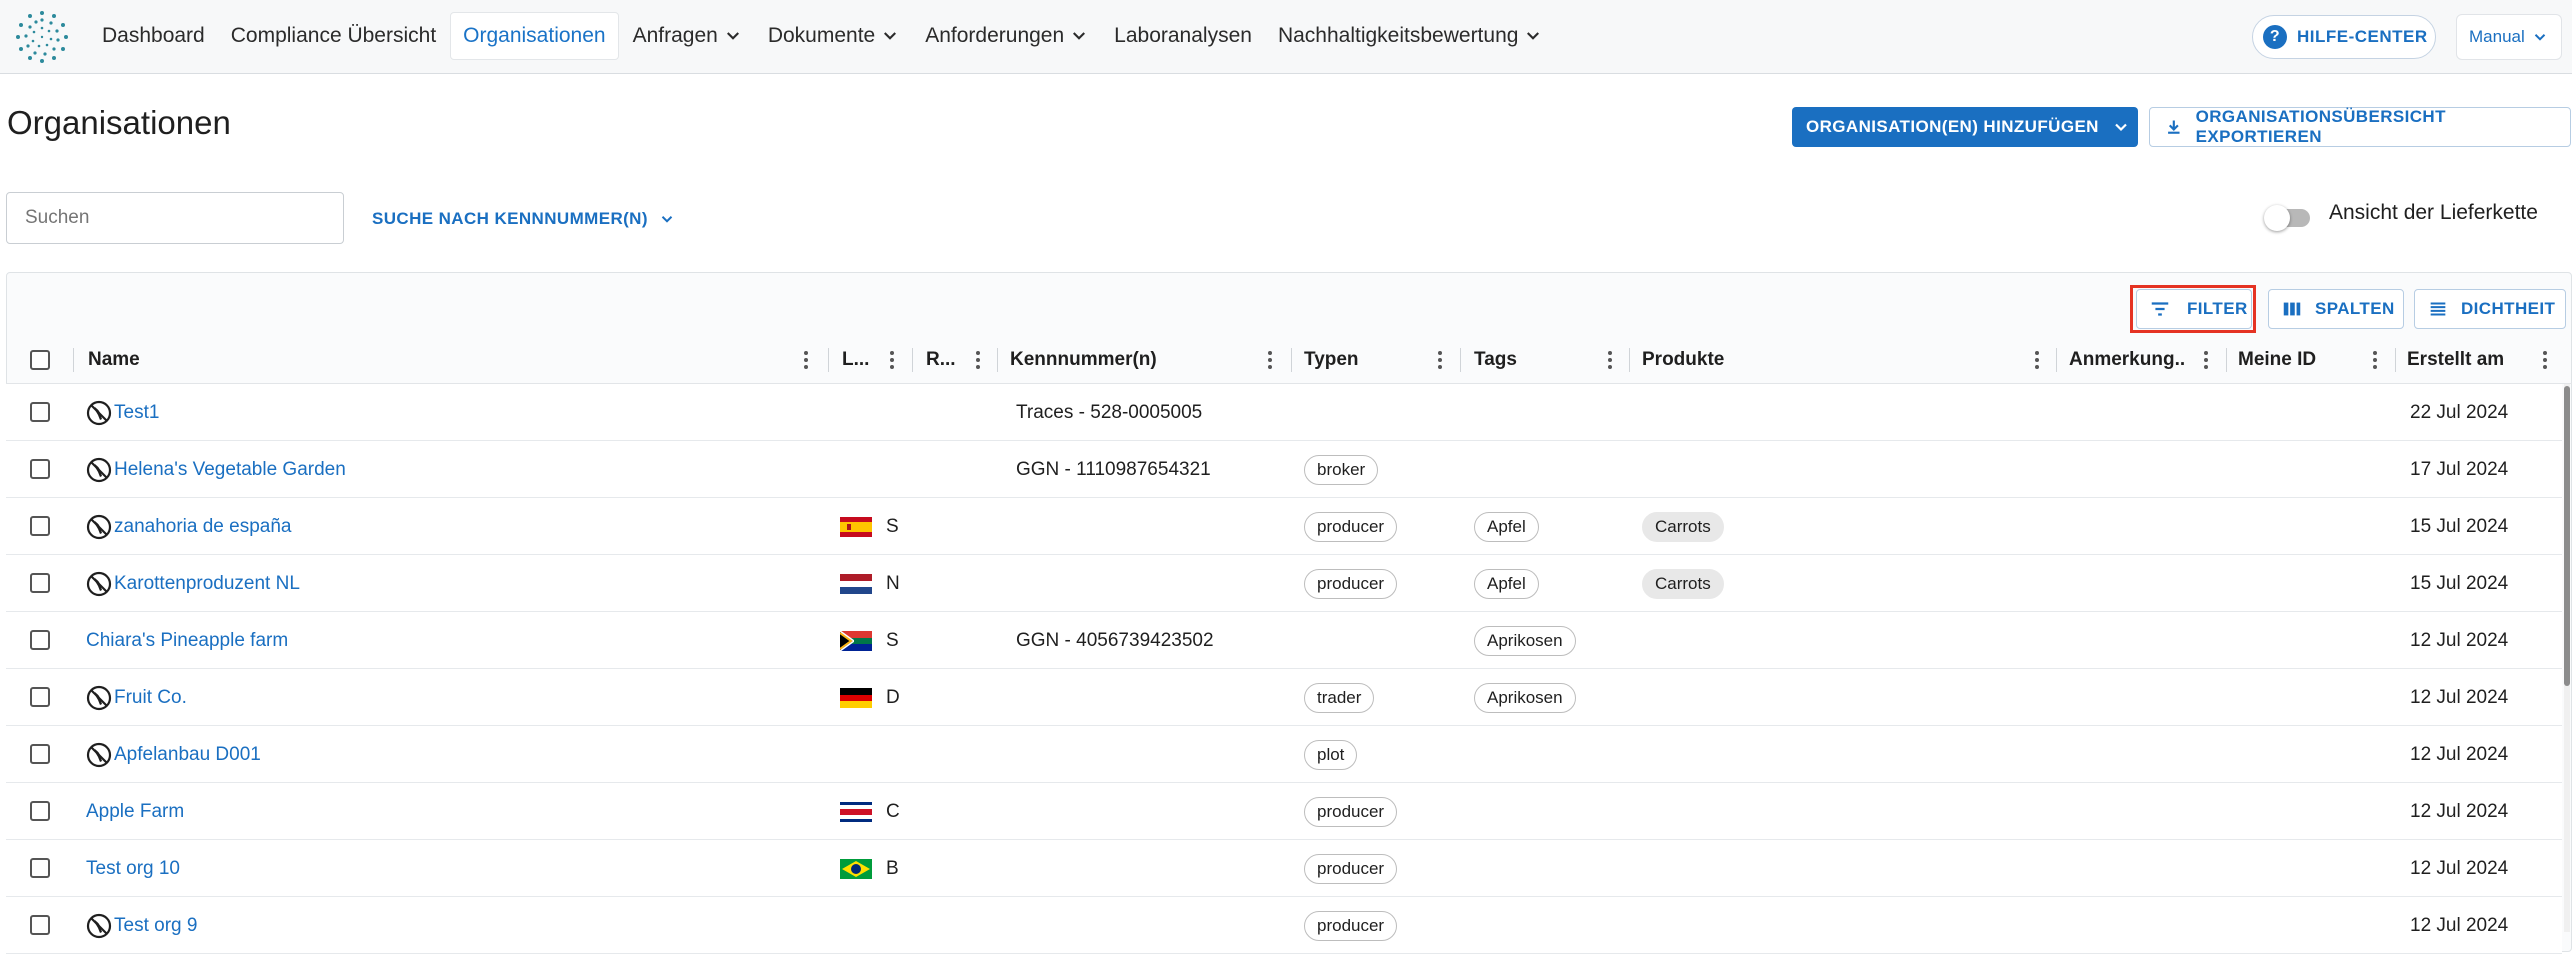 Image resolution: width=2572 pixels, height=954 pixels. What do you see at coordinates (187, 755) in the screenshot?
I see `organisation-name-link: Apfelanbau D001` at bounding box center [187, 755].